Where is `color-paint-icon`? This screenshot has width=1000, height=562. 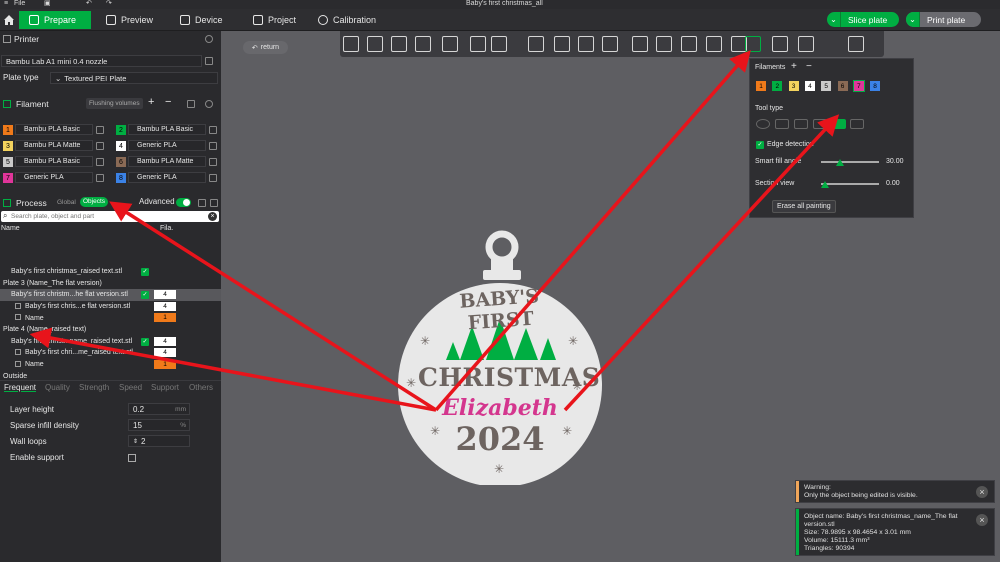
color-paint-icon is located at coordinates (753, 44).